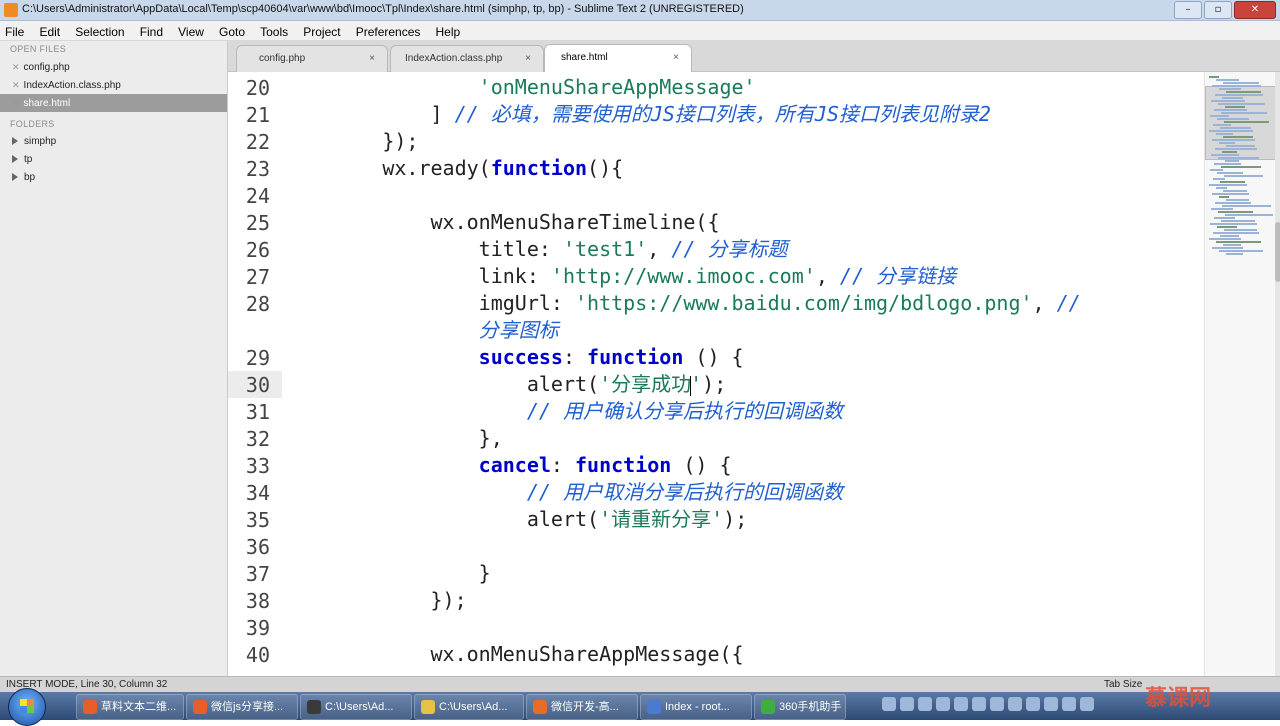  What do you see at coordinates (514, 465) in the screenshot?
I see `code-keyword: cancel` at bounding box center [514, 465].